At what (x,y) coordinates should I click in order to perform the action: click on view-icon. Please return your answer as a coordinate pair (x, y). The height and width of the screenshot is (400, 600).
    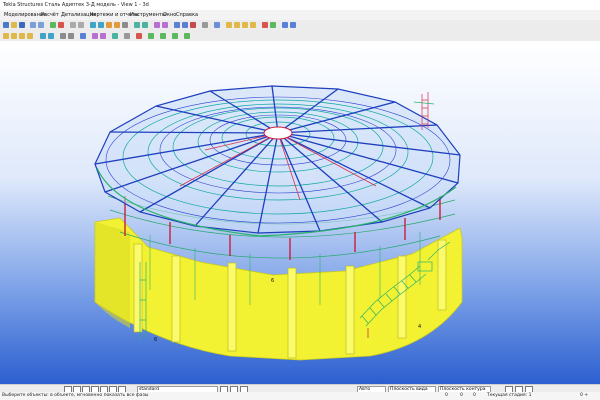
    Looking at the image, I should click on (93, 25).